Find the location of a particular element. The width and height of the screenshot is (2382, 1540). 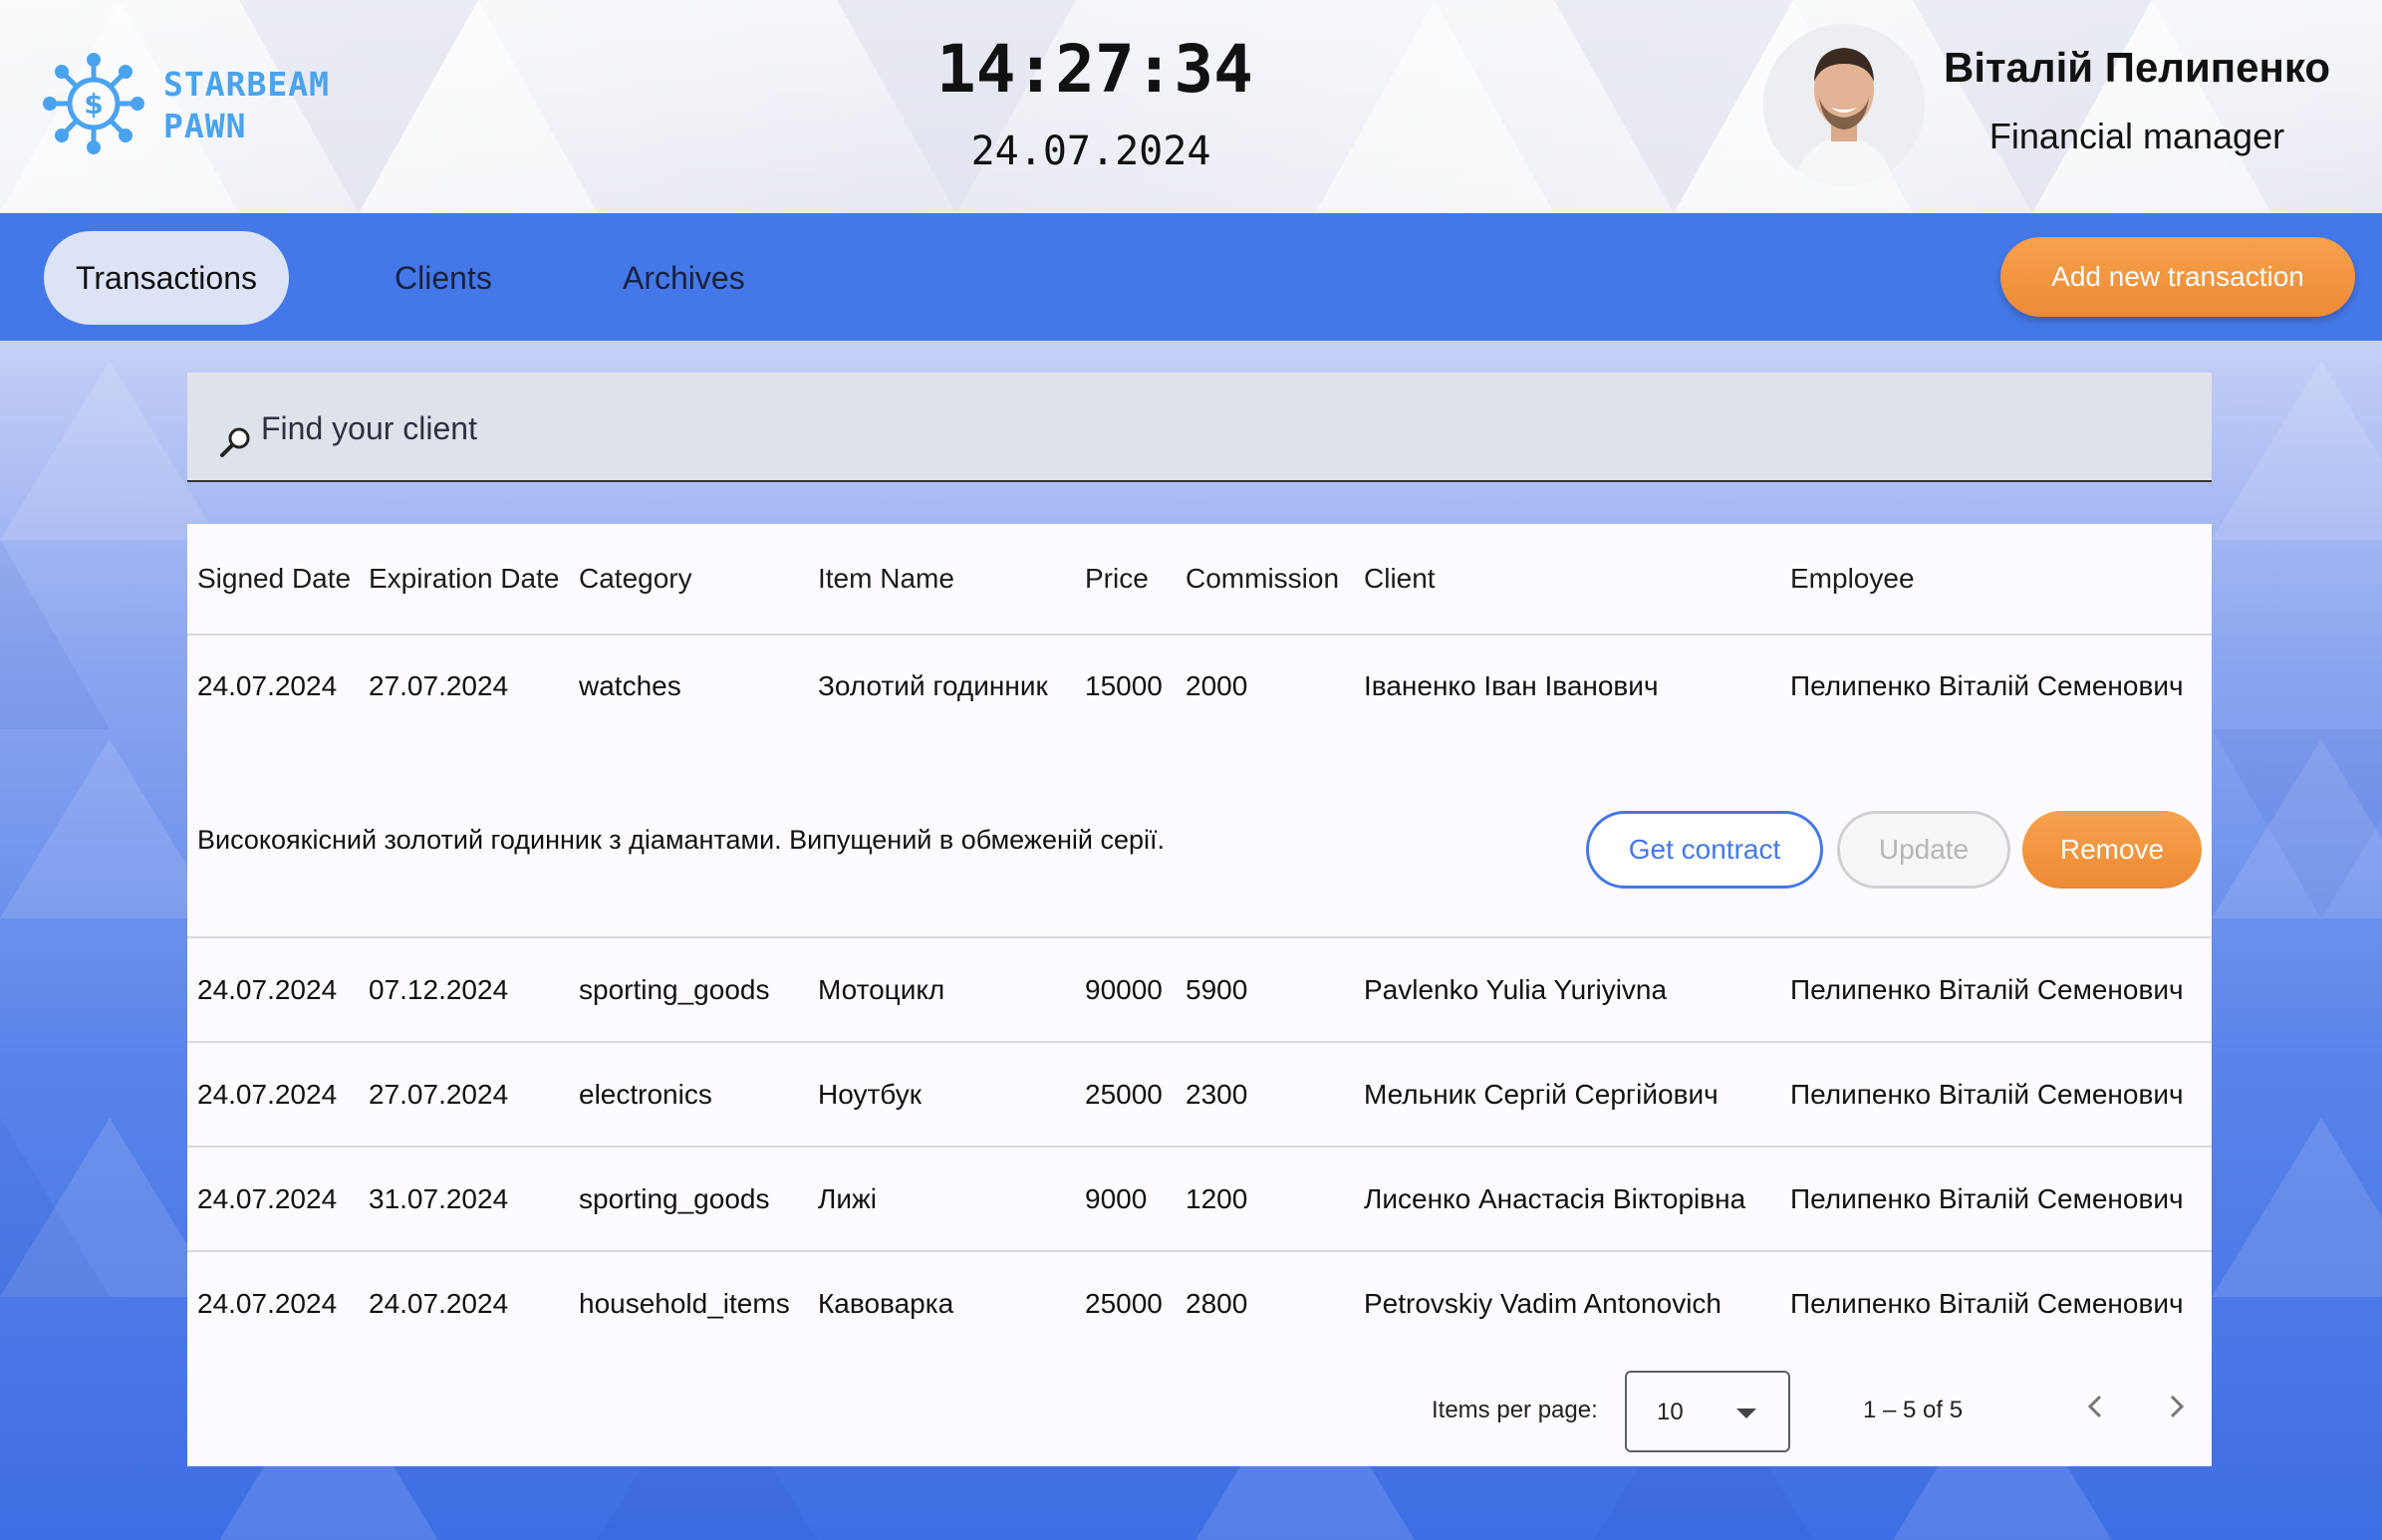

chevron-right-icon is located at coordinates (2177, 1406).